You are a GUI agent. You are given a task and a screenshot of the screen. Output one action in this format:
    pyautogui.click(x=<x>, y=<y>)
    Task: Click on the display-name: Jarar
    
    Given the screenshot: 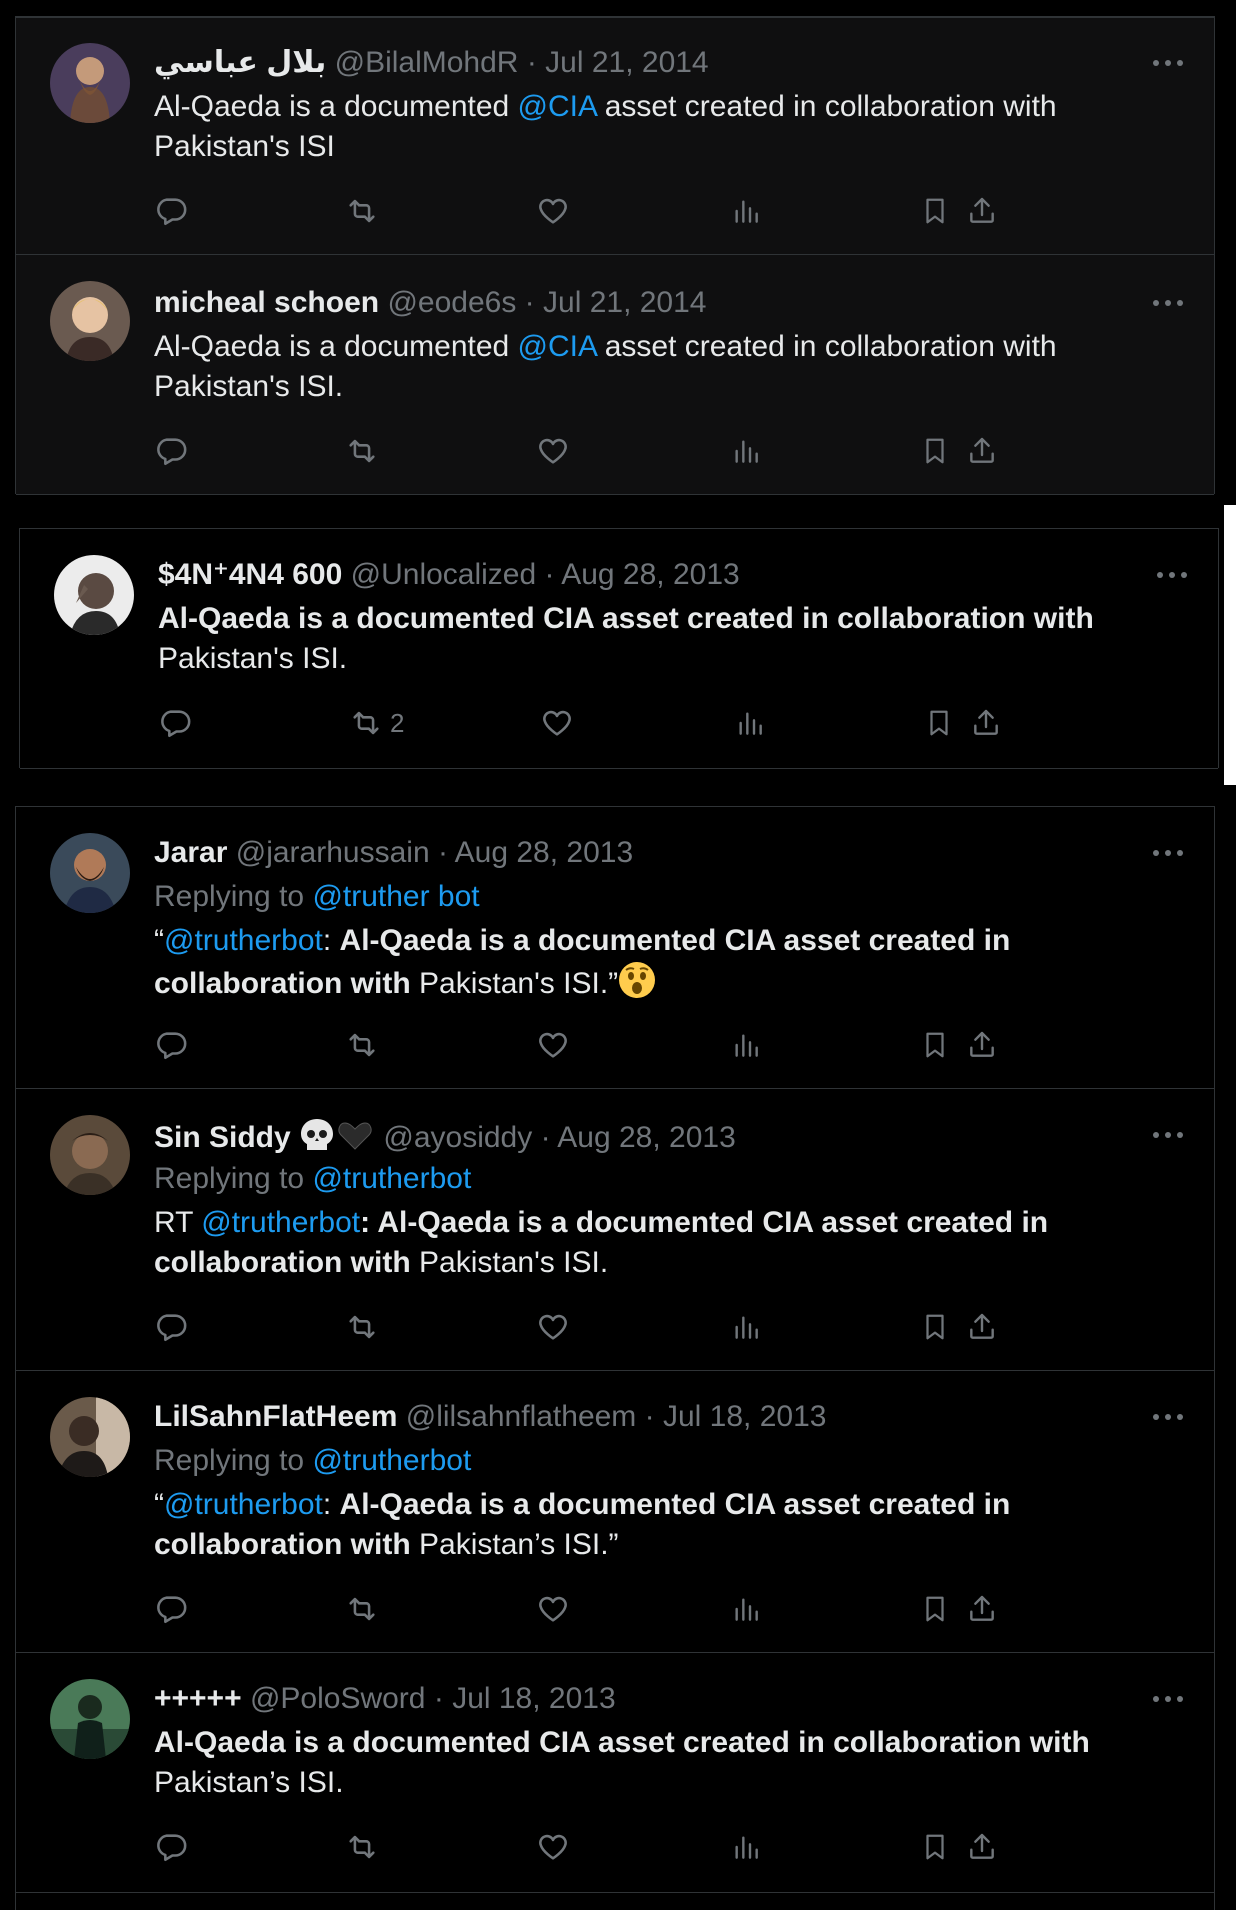 What is the action you would take?
    pyautogui.click(x=190, y=852)
    